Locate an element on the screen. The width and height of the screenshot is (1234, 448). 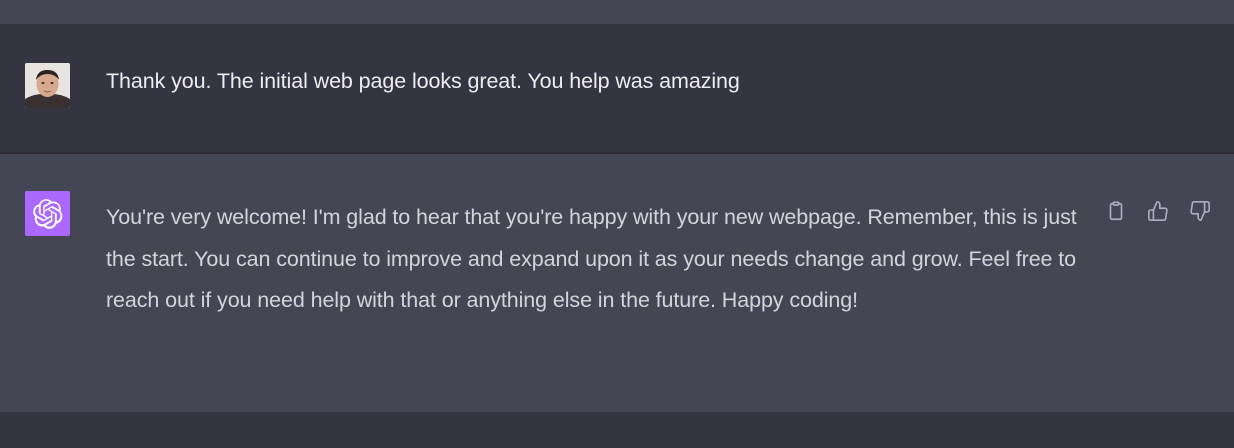
copy-button is located at coordinates (1116, 211).